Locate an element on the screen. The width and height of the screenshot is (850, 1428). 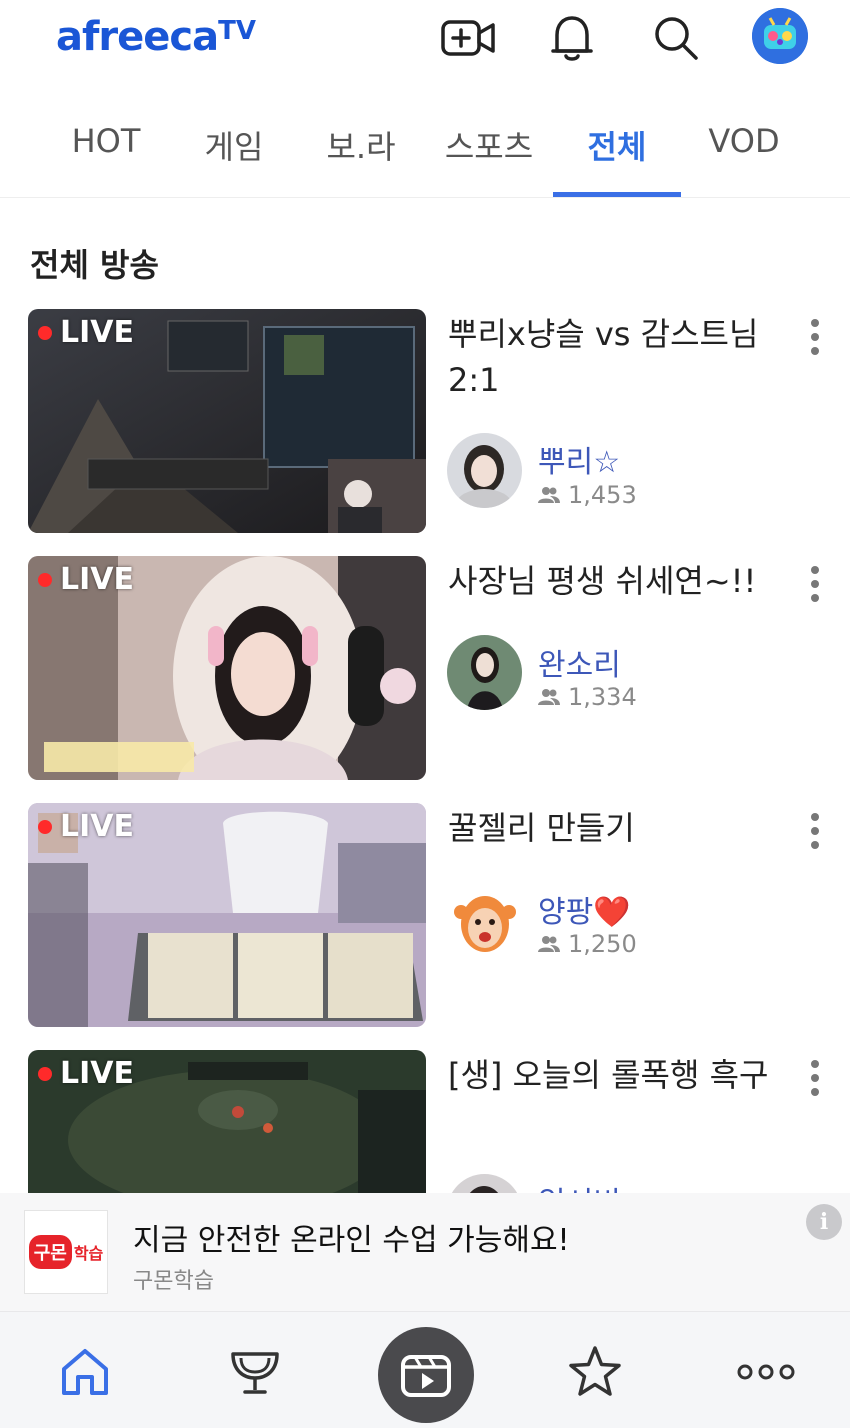
afreecatv-logo: afreecaTV is located at coordinates (156, 37).